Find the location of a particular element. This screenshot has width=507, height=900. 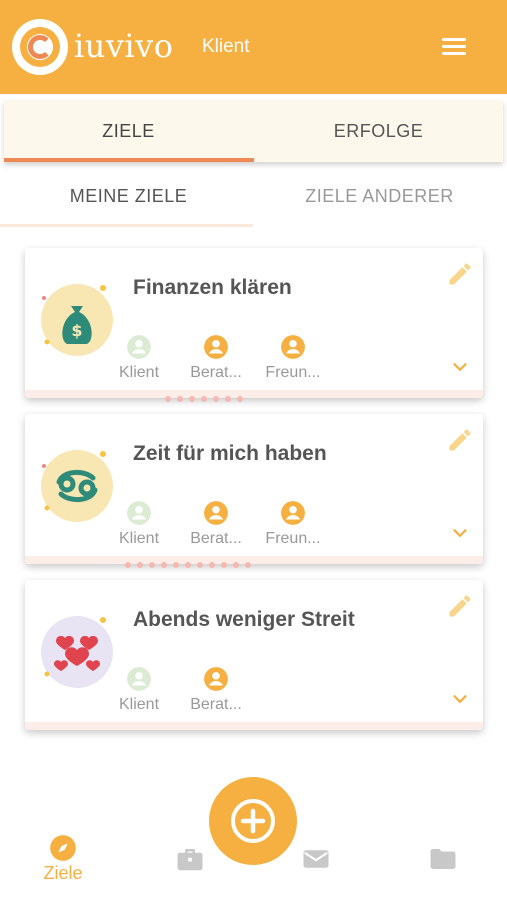

nav-label: Ziele is located at coordinates (63, 873).